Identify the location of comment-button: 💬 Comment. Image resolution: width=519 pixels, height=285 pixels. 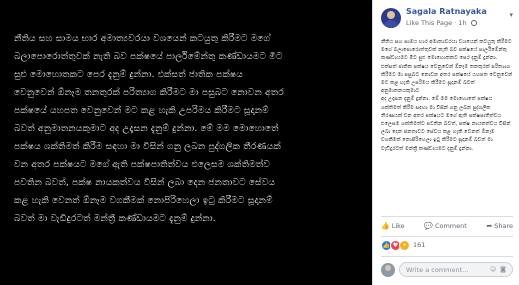
(445, 226).